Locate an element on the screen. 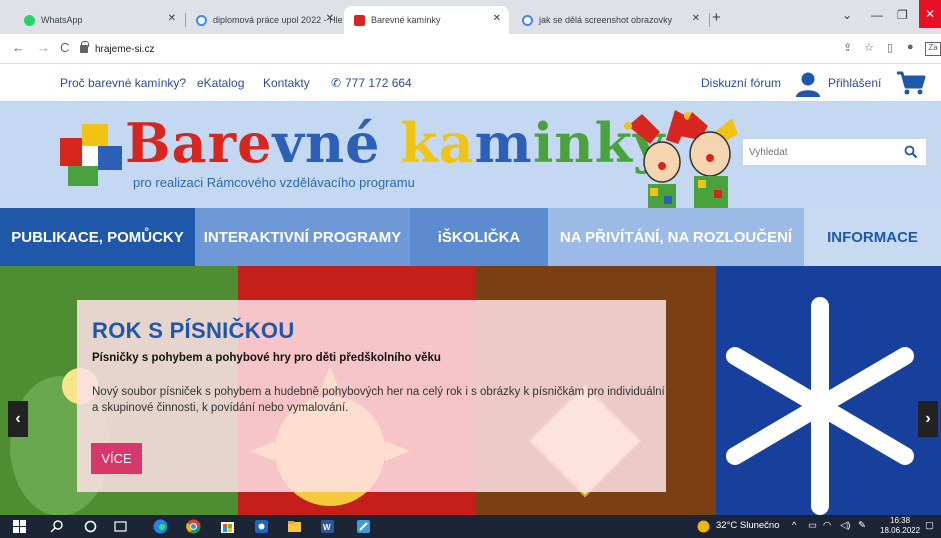 The image size is (941, 538). network-icon: ◠ is located at coordinates (827, 525).